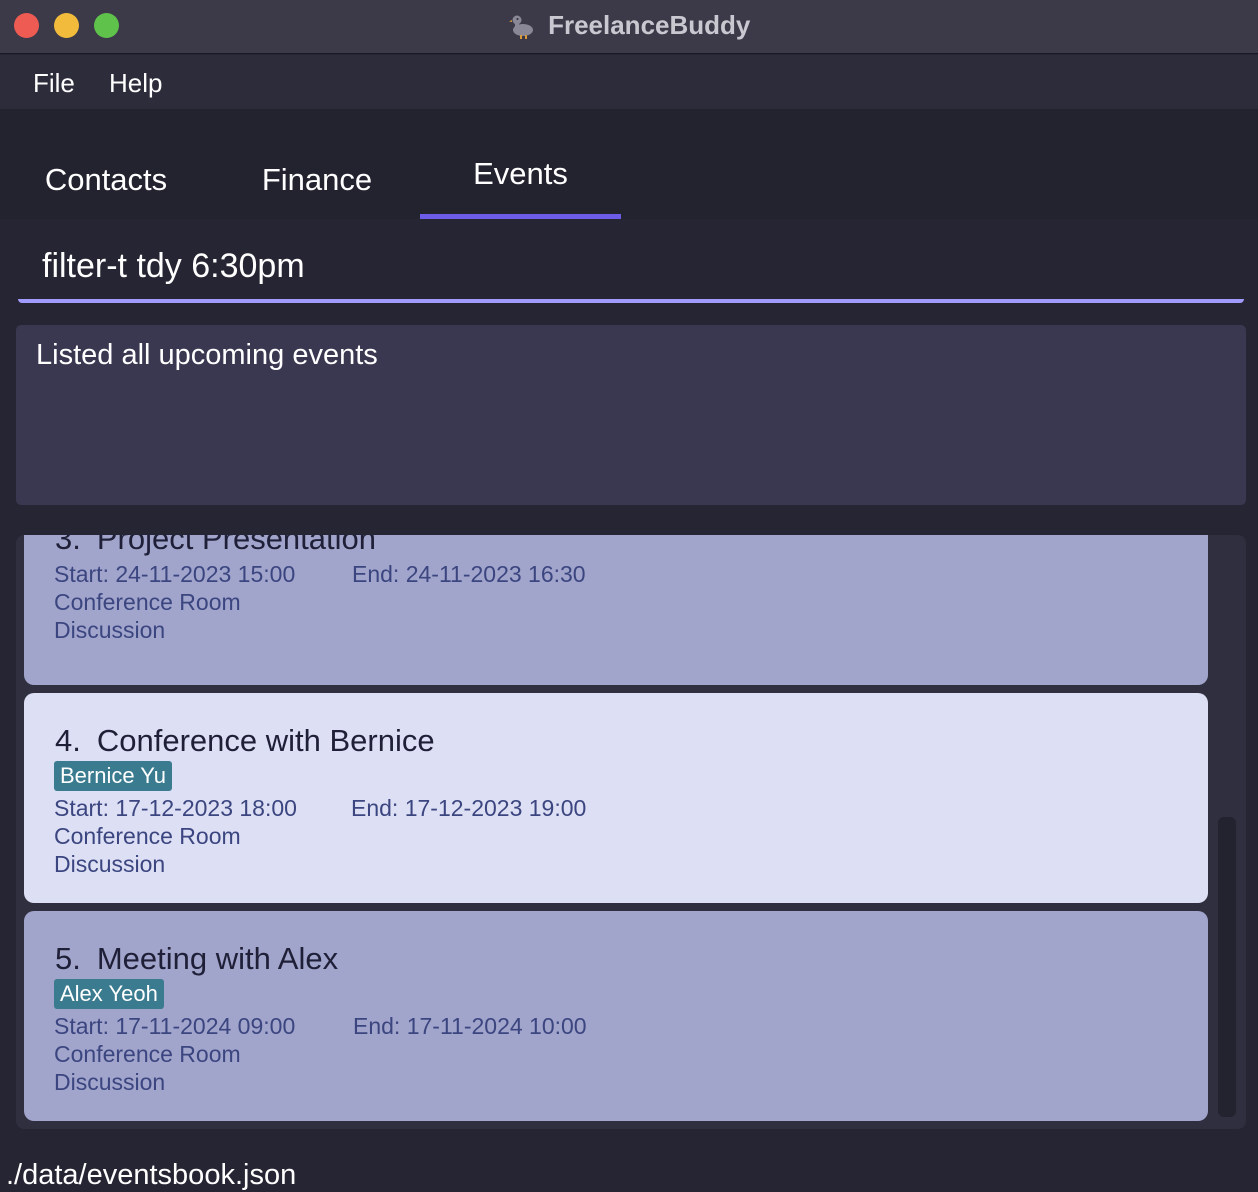 This screenshot has width=1258, height=1192. I want to click on window-title-group: FreelanceBuddy, so click(629, 25).